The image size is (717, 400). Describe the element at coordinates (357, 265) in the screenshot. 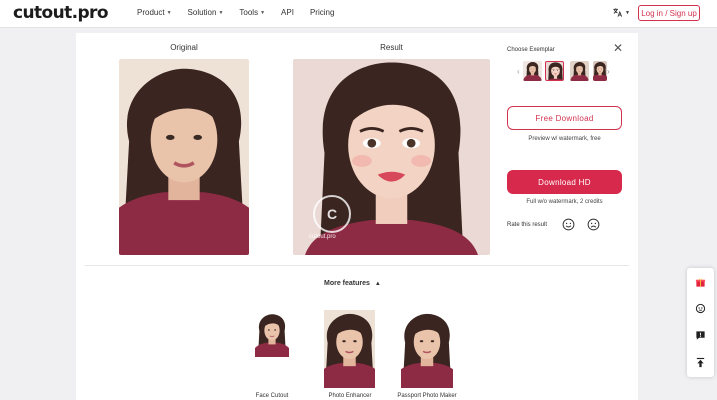

I see `divider` at that location.